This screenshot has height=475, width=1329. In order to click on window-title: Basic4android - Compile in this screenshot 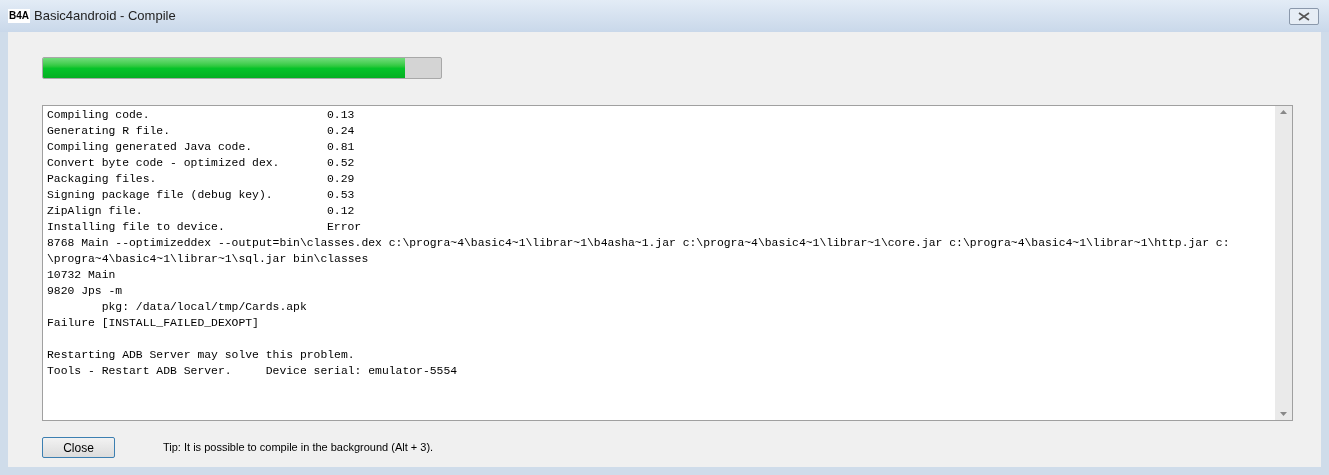, I will do `click(105, 16)`.